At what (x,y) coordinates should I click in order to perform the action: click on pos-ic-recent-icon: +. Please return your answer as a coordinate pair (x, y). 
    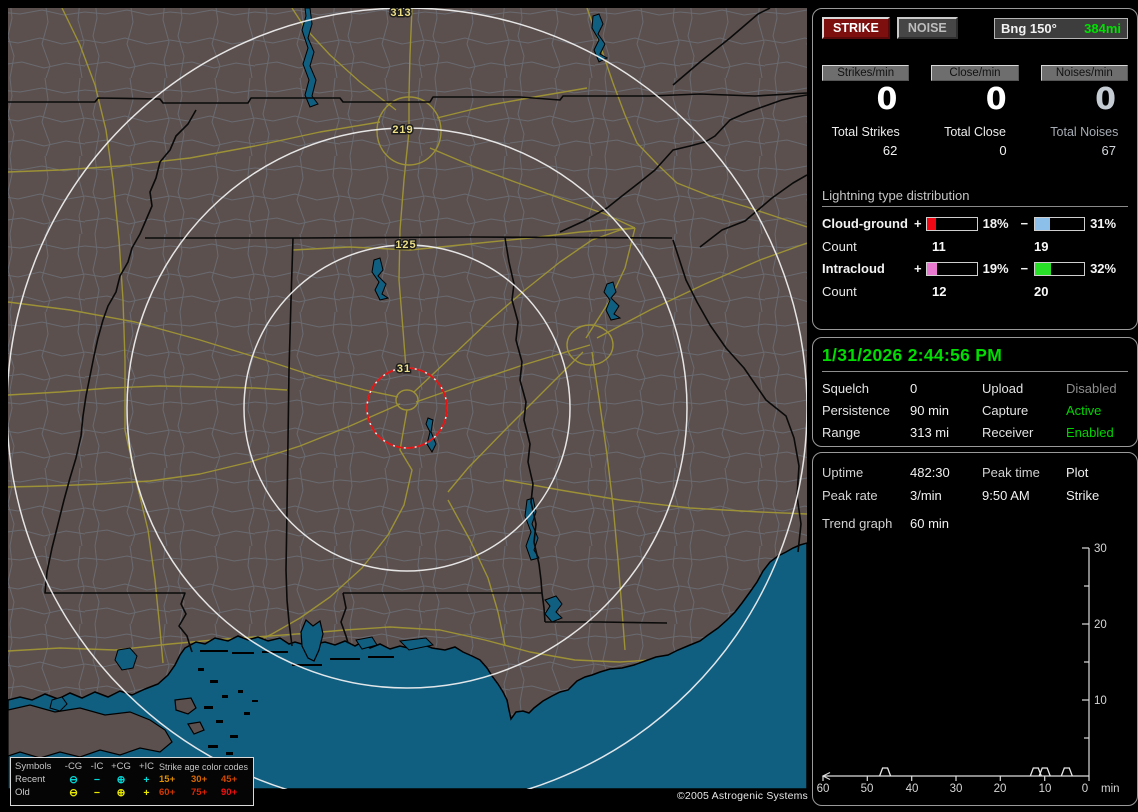
    Looking at the image, I should click on (146, 780).